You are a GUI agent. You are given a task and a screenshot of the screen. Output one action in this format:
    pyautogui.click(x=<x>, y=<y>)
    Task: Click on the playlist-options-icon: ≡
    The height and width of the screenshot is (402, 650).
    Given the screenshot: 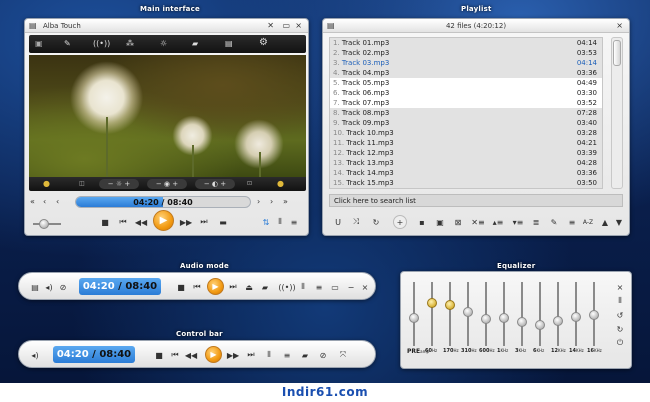 What is the action you would take?
    pyautogui.click(x=572, y=222)
    